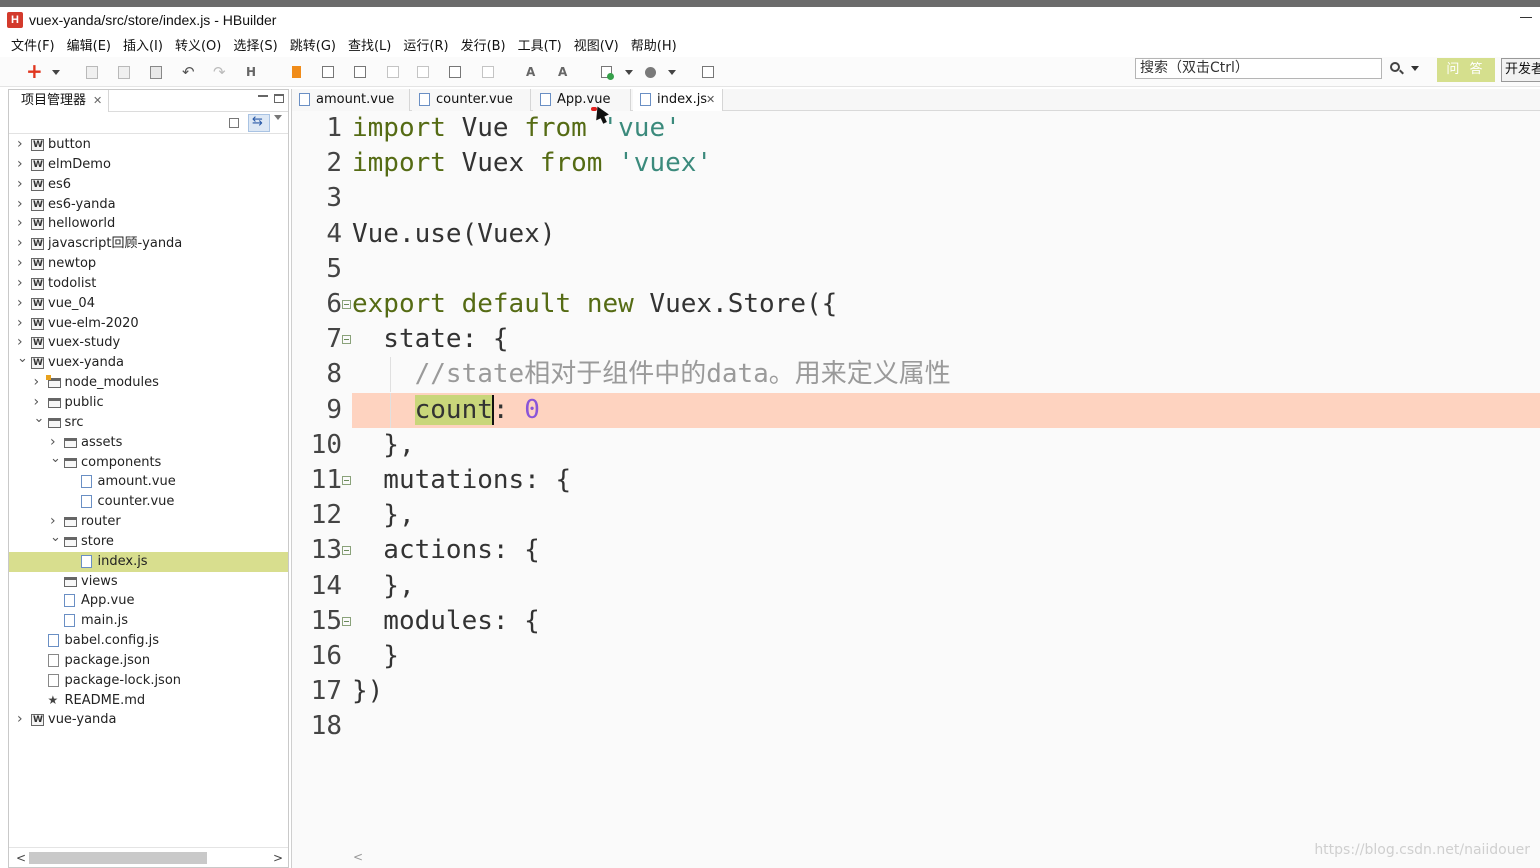 The width and height of the screenshot is (1540, 868). What do you see at coordinates (148, 343) in the screenshot?
I see `tree-item: ›vuex-study` at bounding box center [148, 343].